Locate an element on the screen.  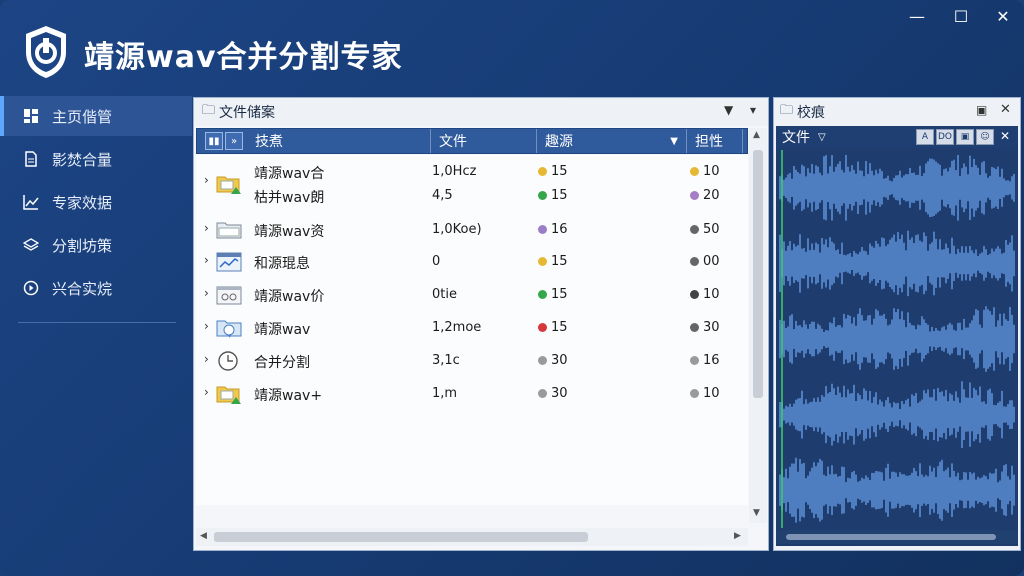
sidebar-item-split: 分割坊策 is located at coordinates (96, 245).